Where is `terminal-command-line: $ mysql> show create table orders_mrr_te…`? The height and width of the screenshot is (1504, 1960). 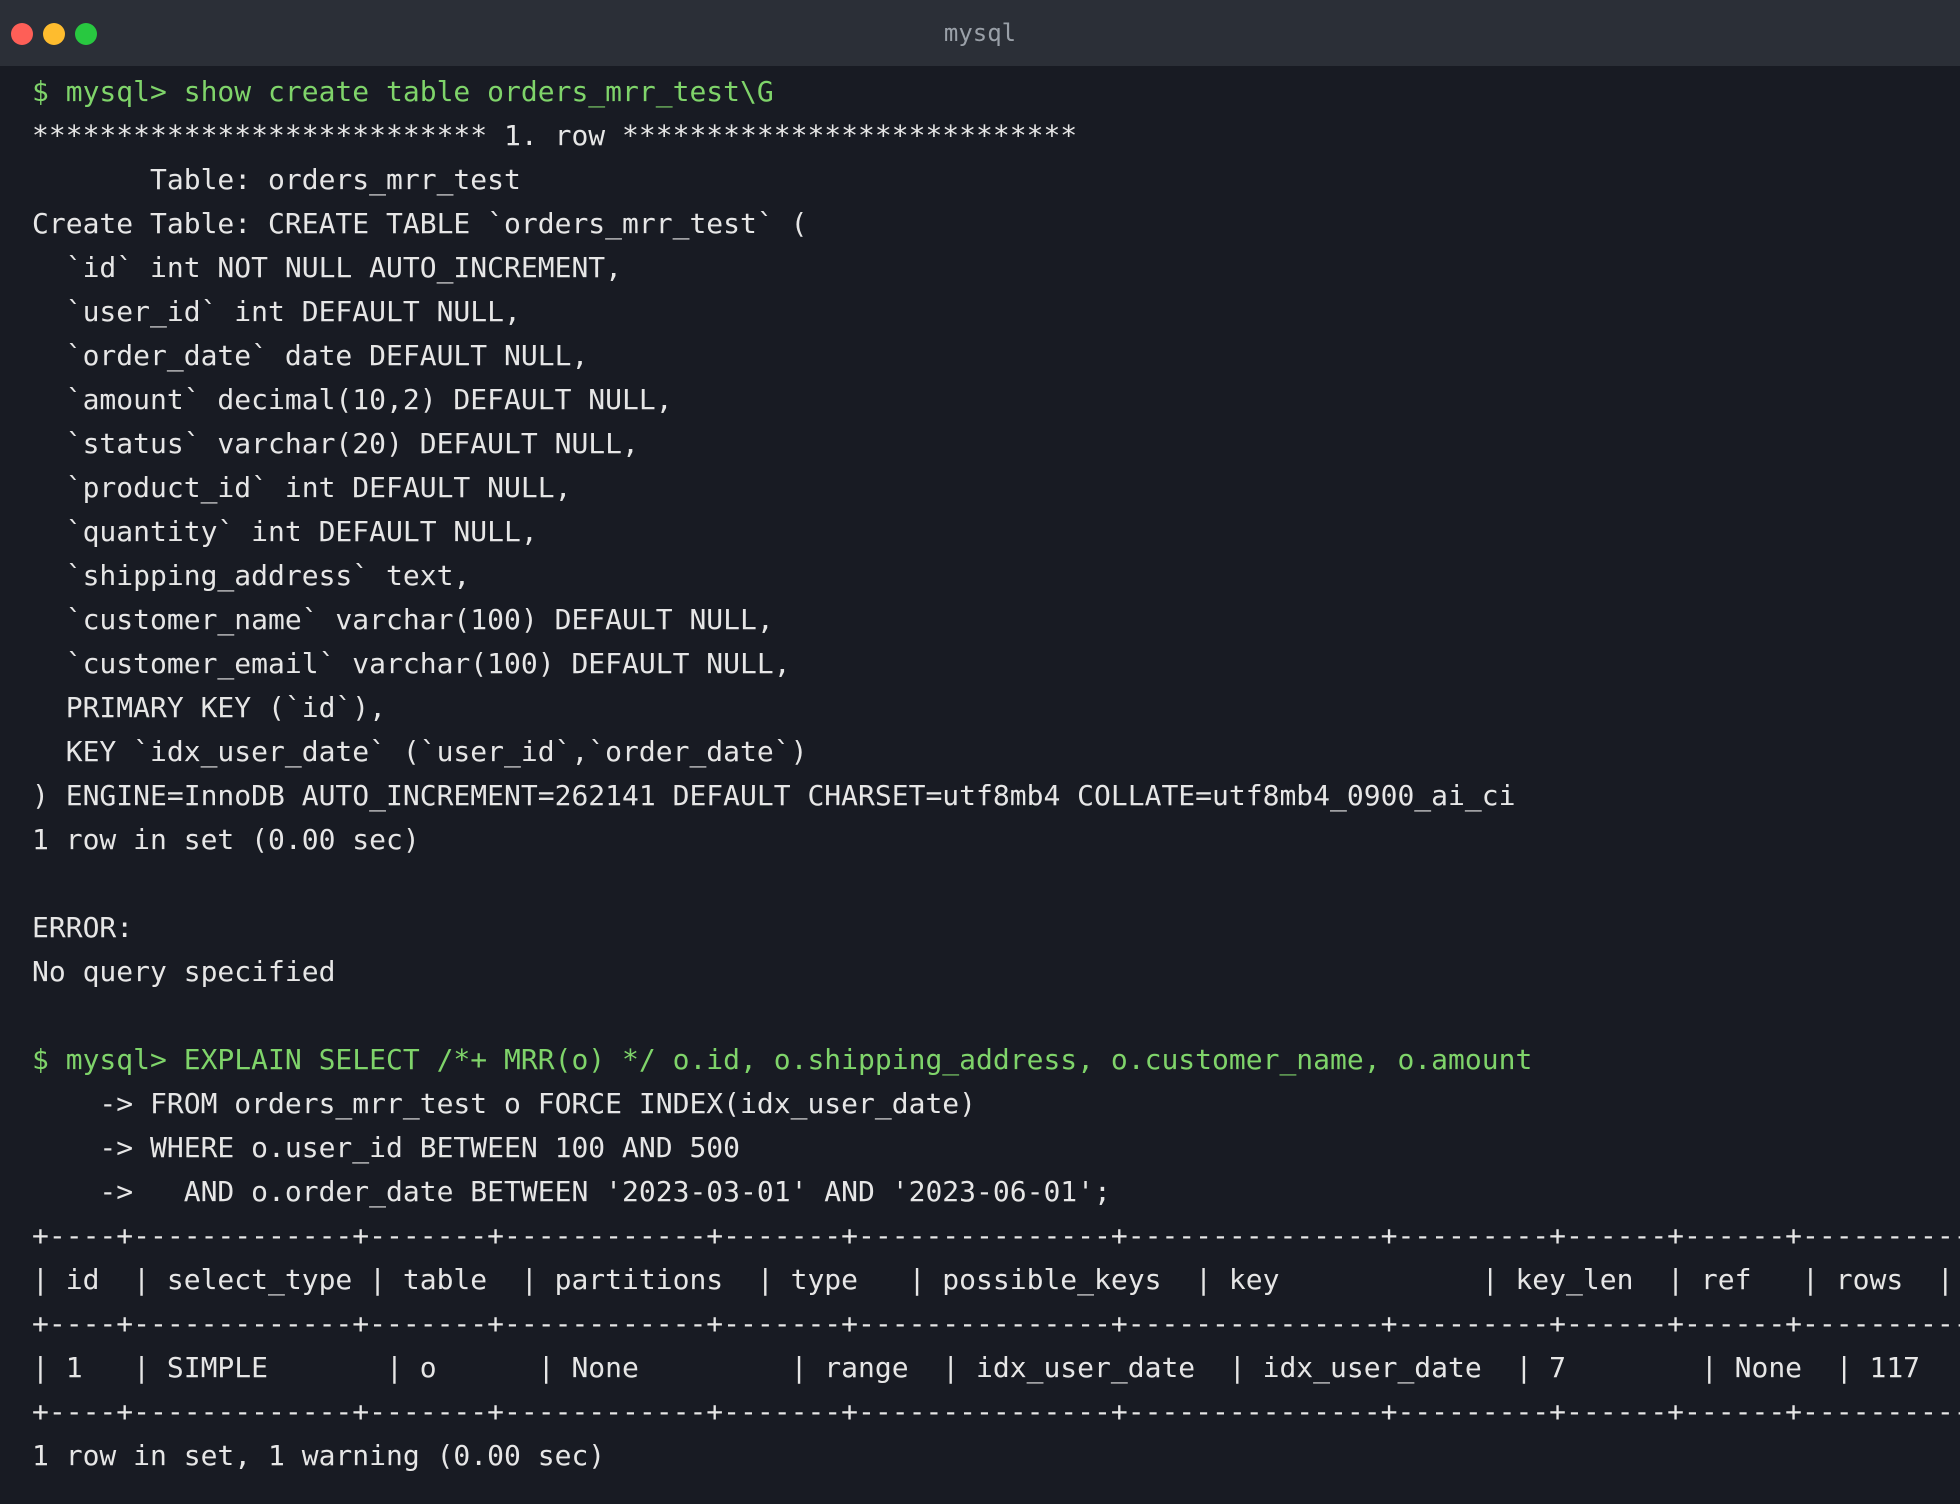 terminal-command-line: $ mysql> show create table orders_mrr_te… is located at coordinates (403, 91).